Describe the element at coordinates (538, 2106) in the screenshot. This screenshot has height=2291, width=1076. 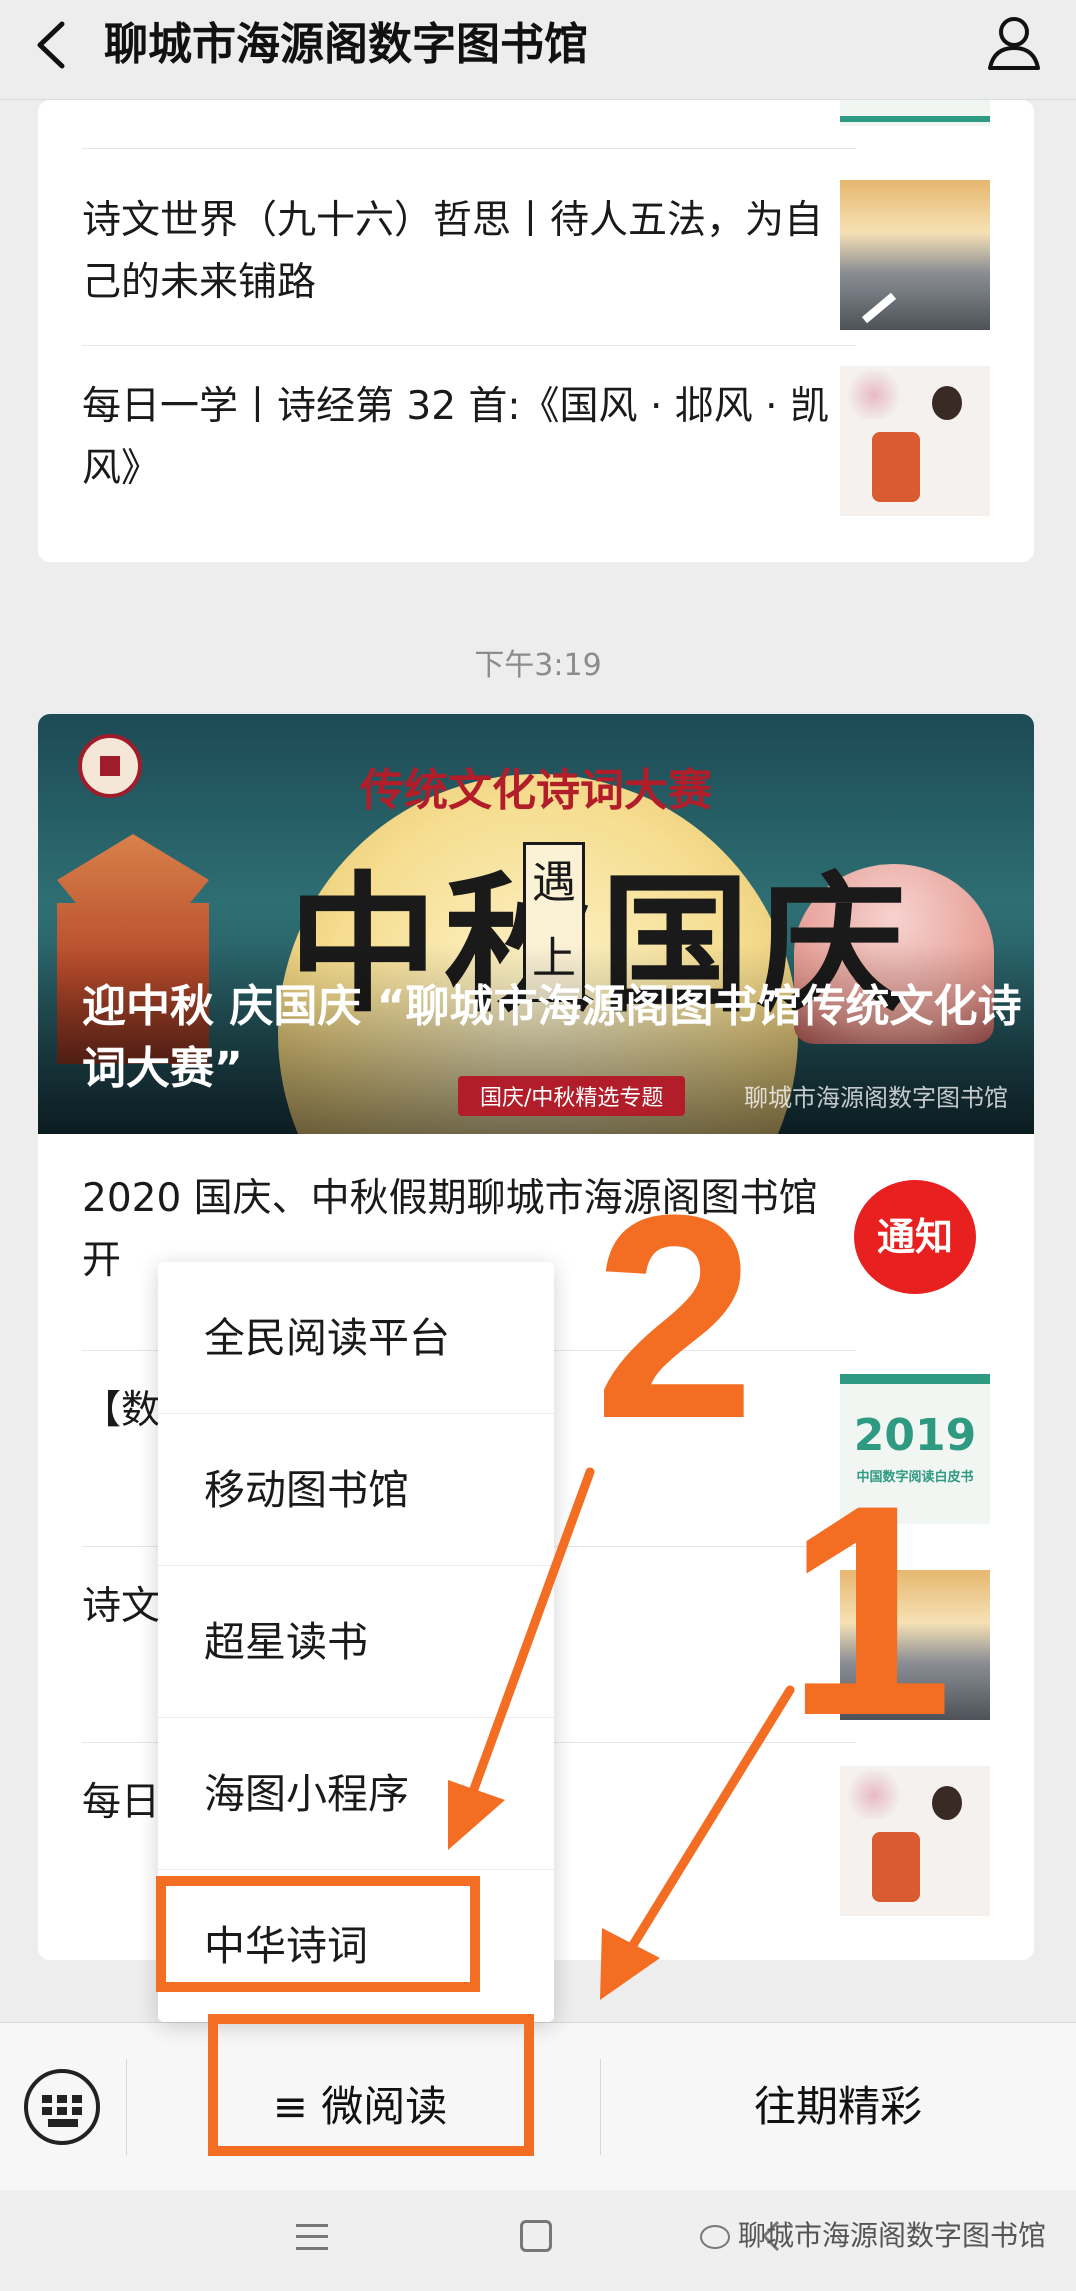
I see `account-menu-bar: ≡ 微阅读 往期精彩` at that location.